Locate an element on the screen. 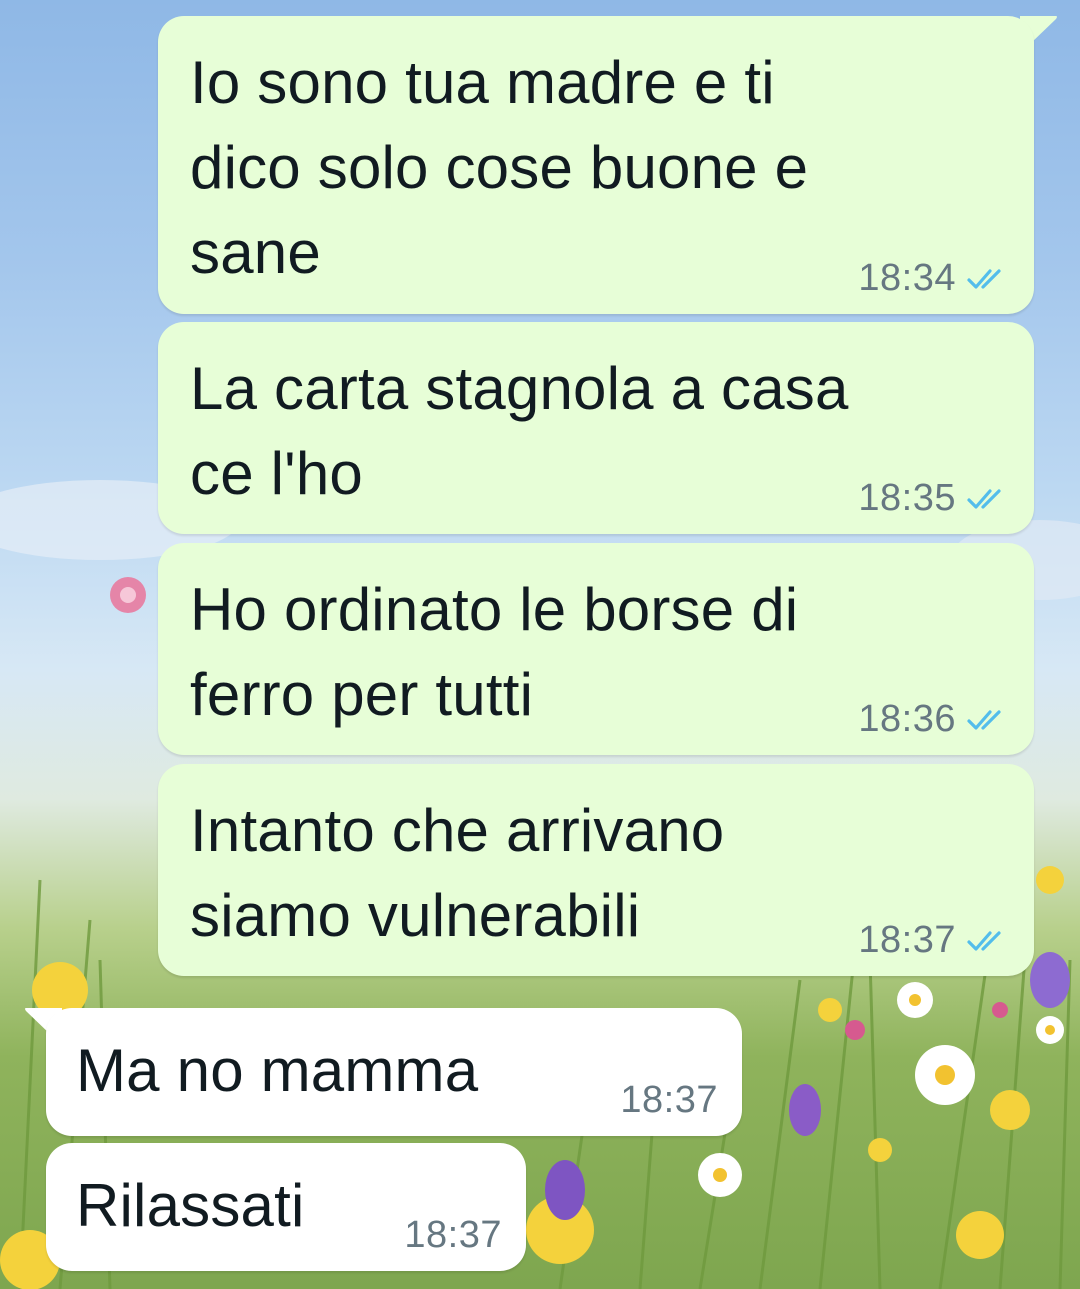  message-time: 18:34 is located at coordinates (907, 278).